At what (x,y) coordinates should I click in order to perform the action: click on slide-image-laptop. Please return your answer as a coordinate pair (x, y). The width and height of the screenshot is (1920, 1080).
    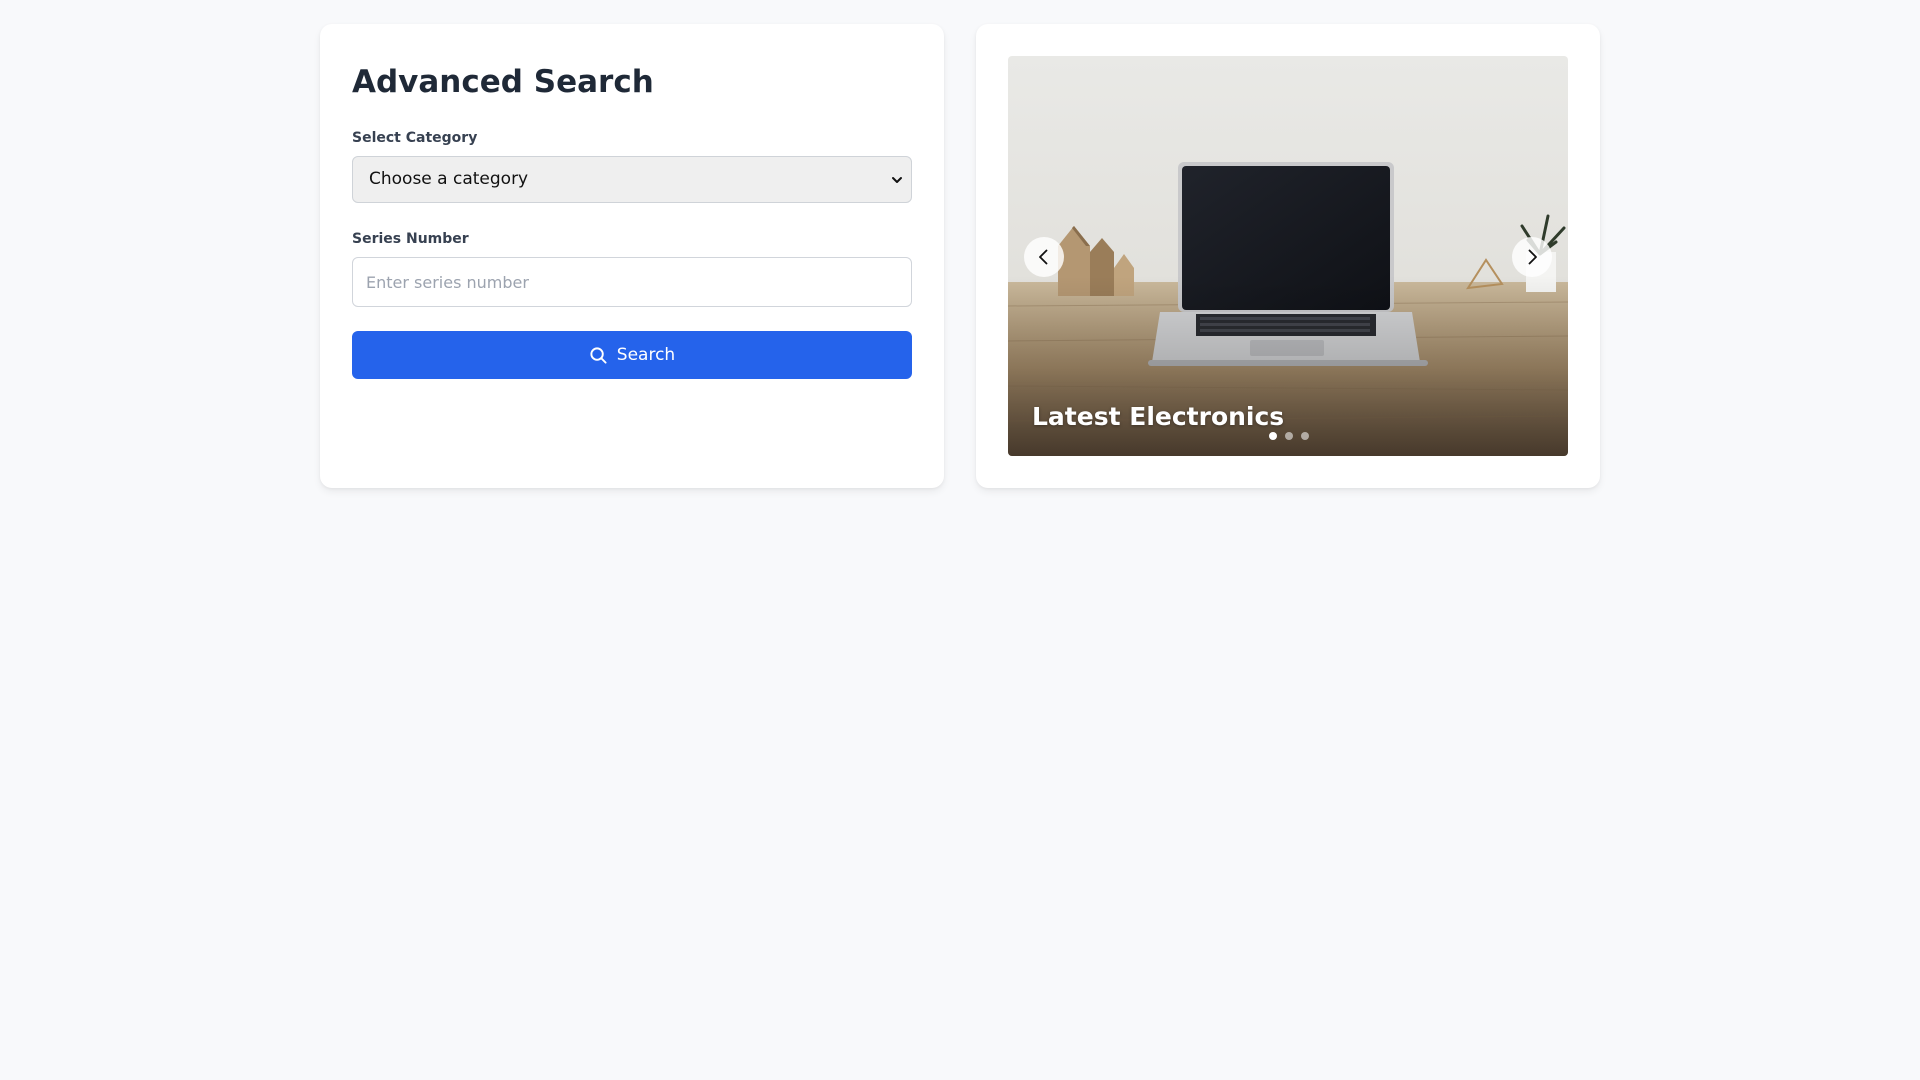
    Looking at the image, I should click on (1288, 256).